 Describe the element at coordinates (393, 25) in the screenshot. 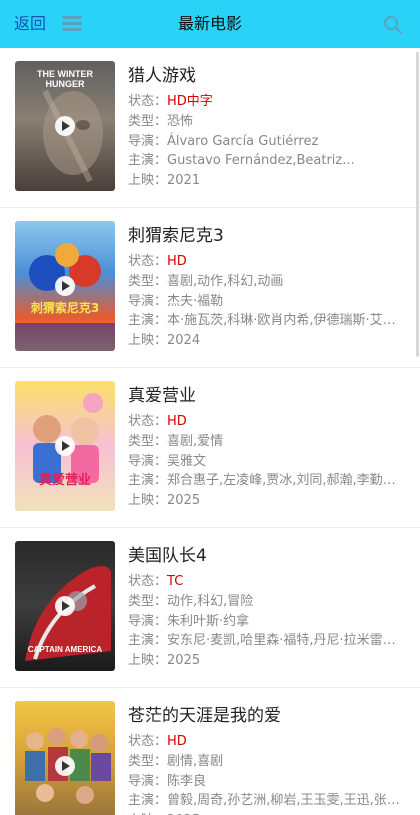

I see `search-icon` at that location.